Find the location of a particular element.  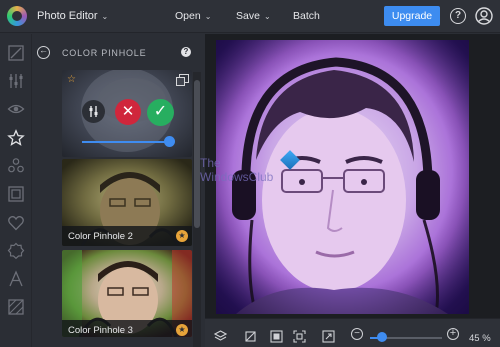

effect-settings-button is located at coordinates (93, 111).